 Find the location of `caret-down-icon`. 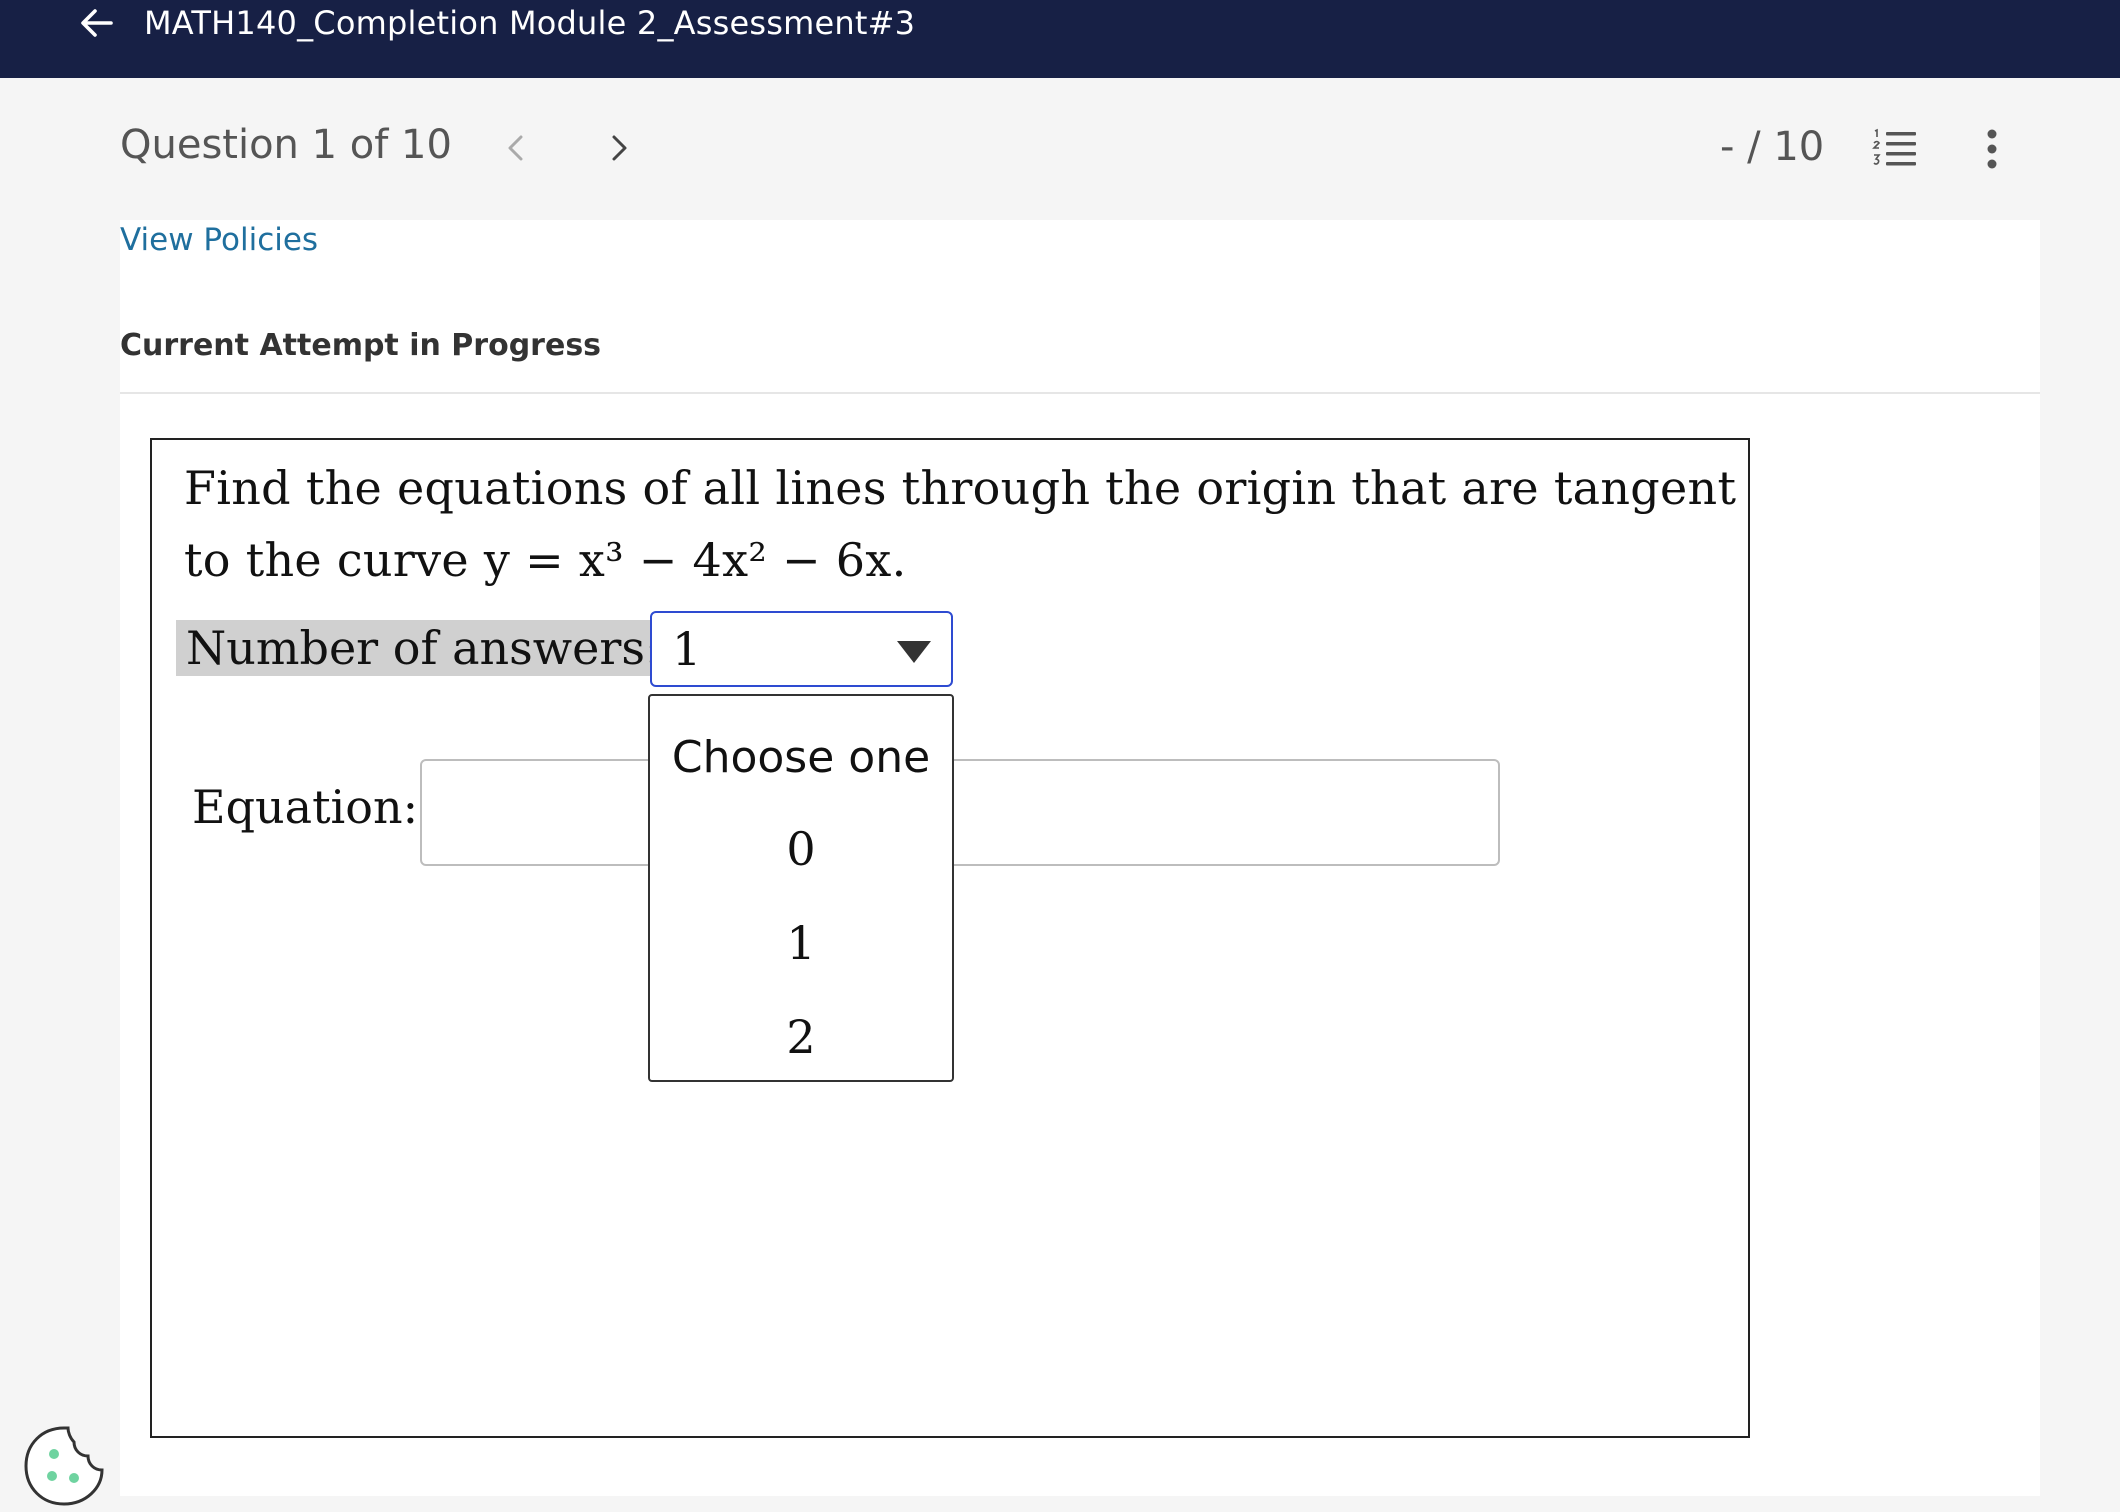

caret-down-icon is located at coordinates (914, 652).